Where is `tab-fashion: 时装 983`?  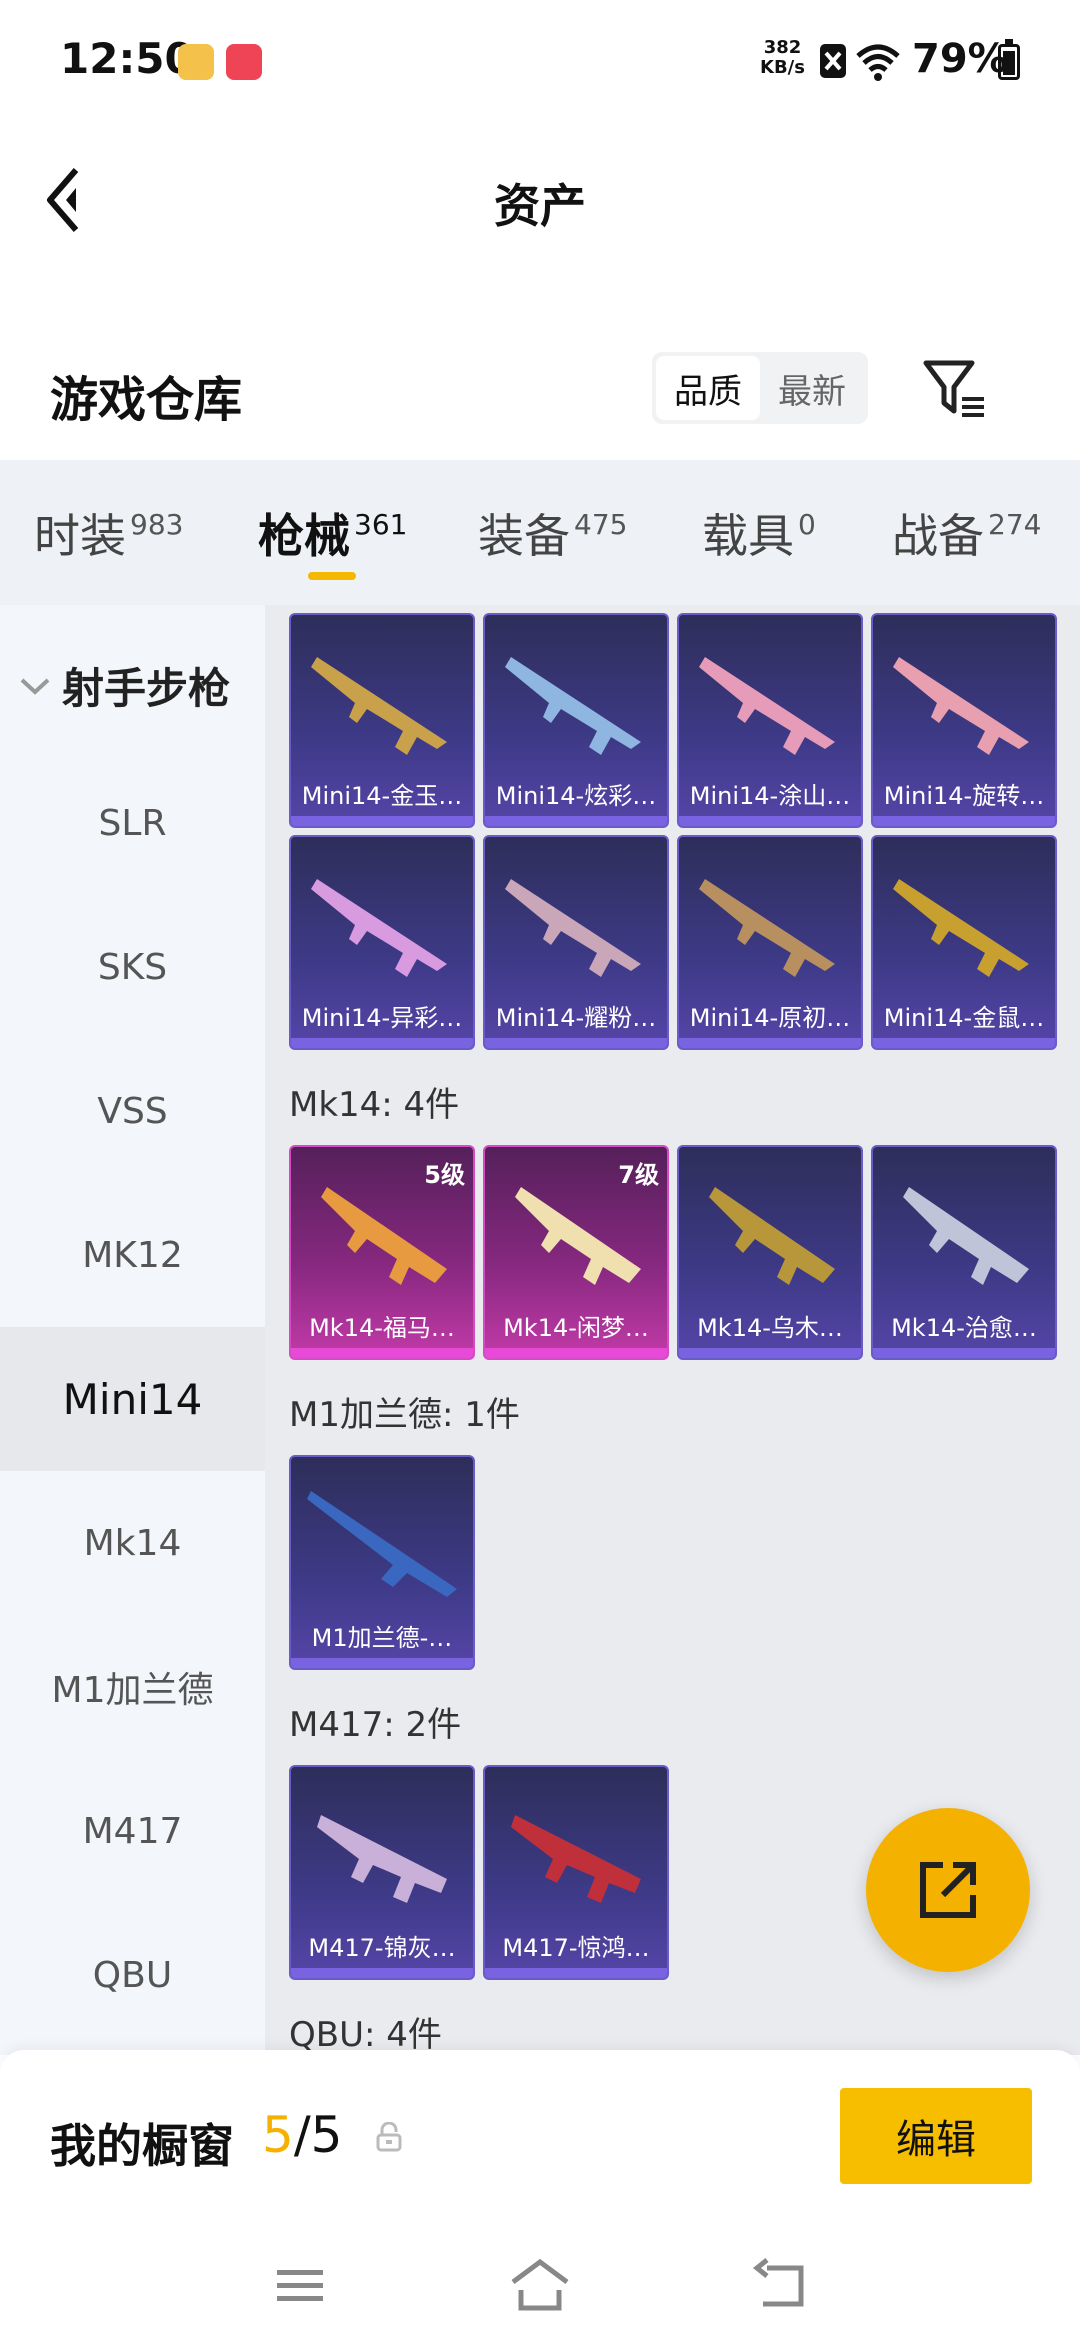 tab-fashion: 时装 983 is located at coordinates (108, 533).